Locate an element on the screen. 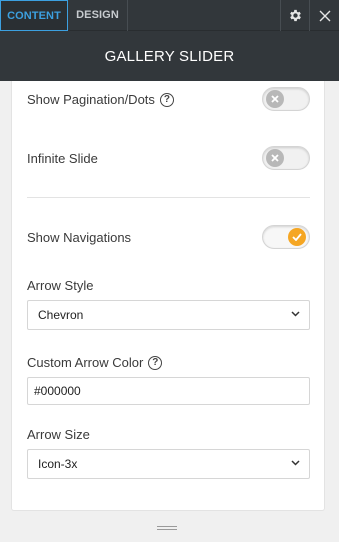  arrow-style-row: Arrow Style is located at coordinates (60, 285).